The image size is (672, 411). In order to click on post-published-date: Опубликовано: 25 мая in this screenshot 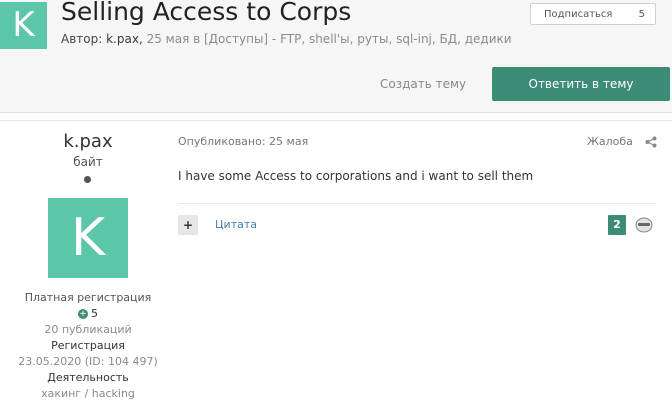, I will do `click(243, 141)`.